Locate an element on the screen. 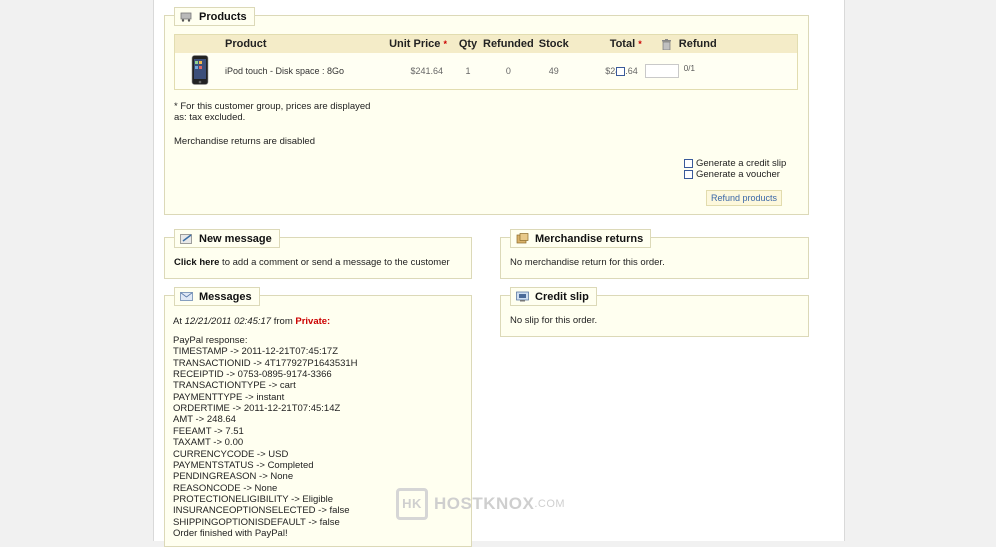 The height and width of the screenshot is (547, 996). credit-slip-icon is located at coordinates (522, 296).